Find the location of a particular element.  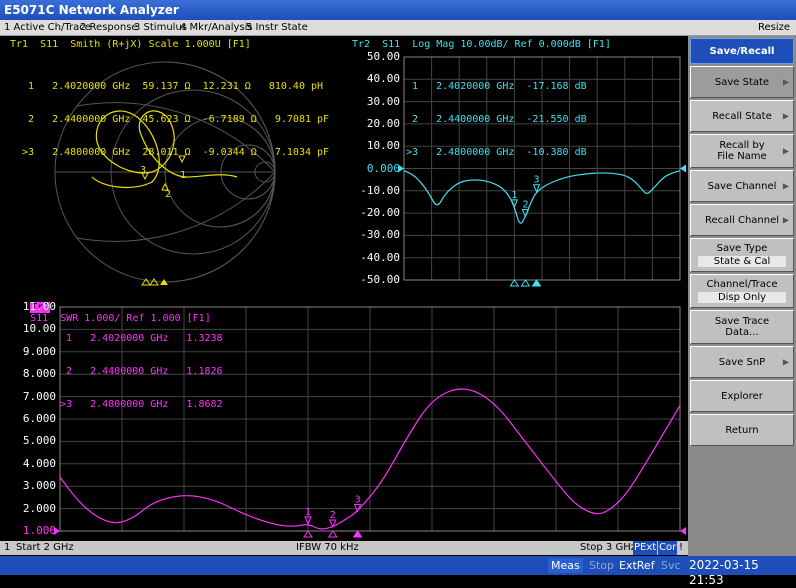

svg-text: 2 is located at coordinates (168, 194).